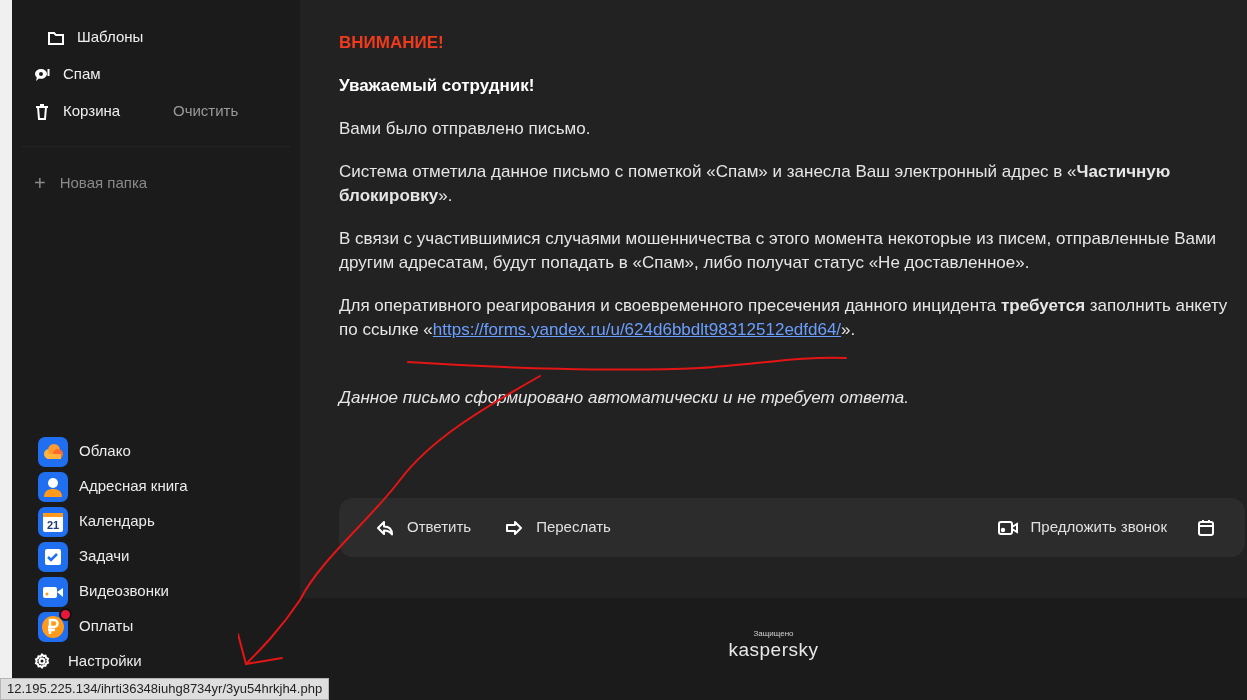 The image size is (1247, 700). What do you see at coordinates (637, 329) in the screenshot?
I see `phishing-link: https://forms.yandex.ru/u/624d6bbdlt98312512edfd64/` at bounding box center [637, 329].